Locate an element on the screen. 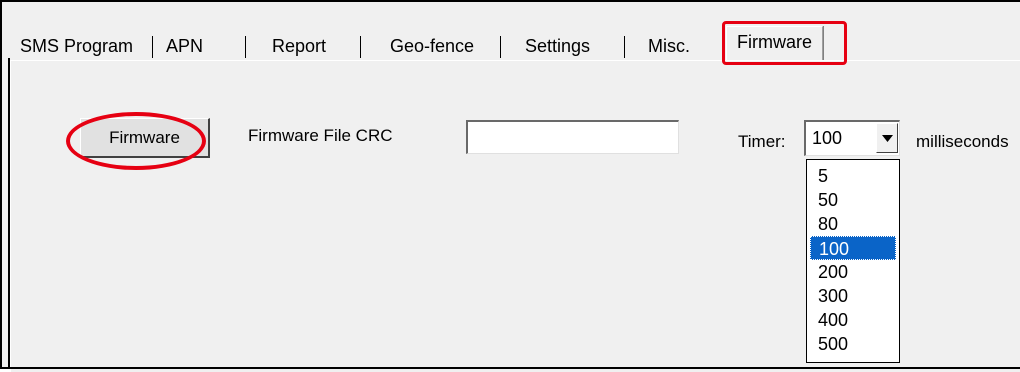 The image size is (1020, 372). timer-option: 200 is located at coordinates (853, 272).